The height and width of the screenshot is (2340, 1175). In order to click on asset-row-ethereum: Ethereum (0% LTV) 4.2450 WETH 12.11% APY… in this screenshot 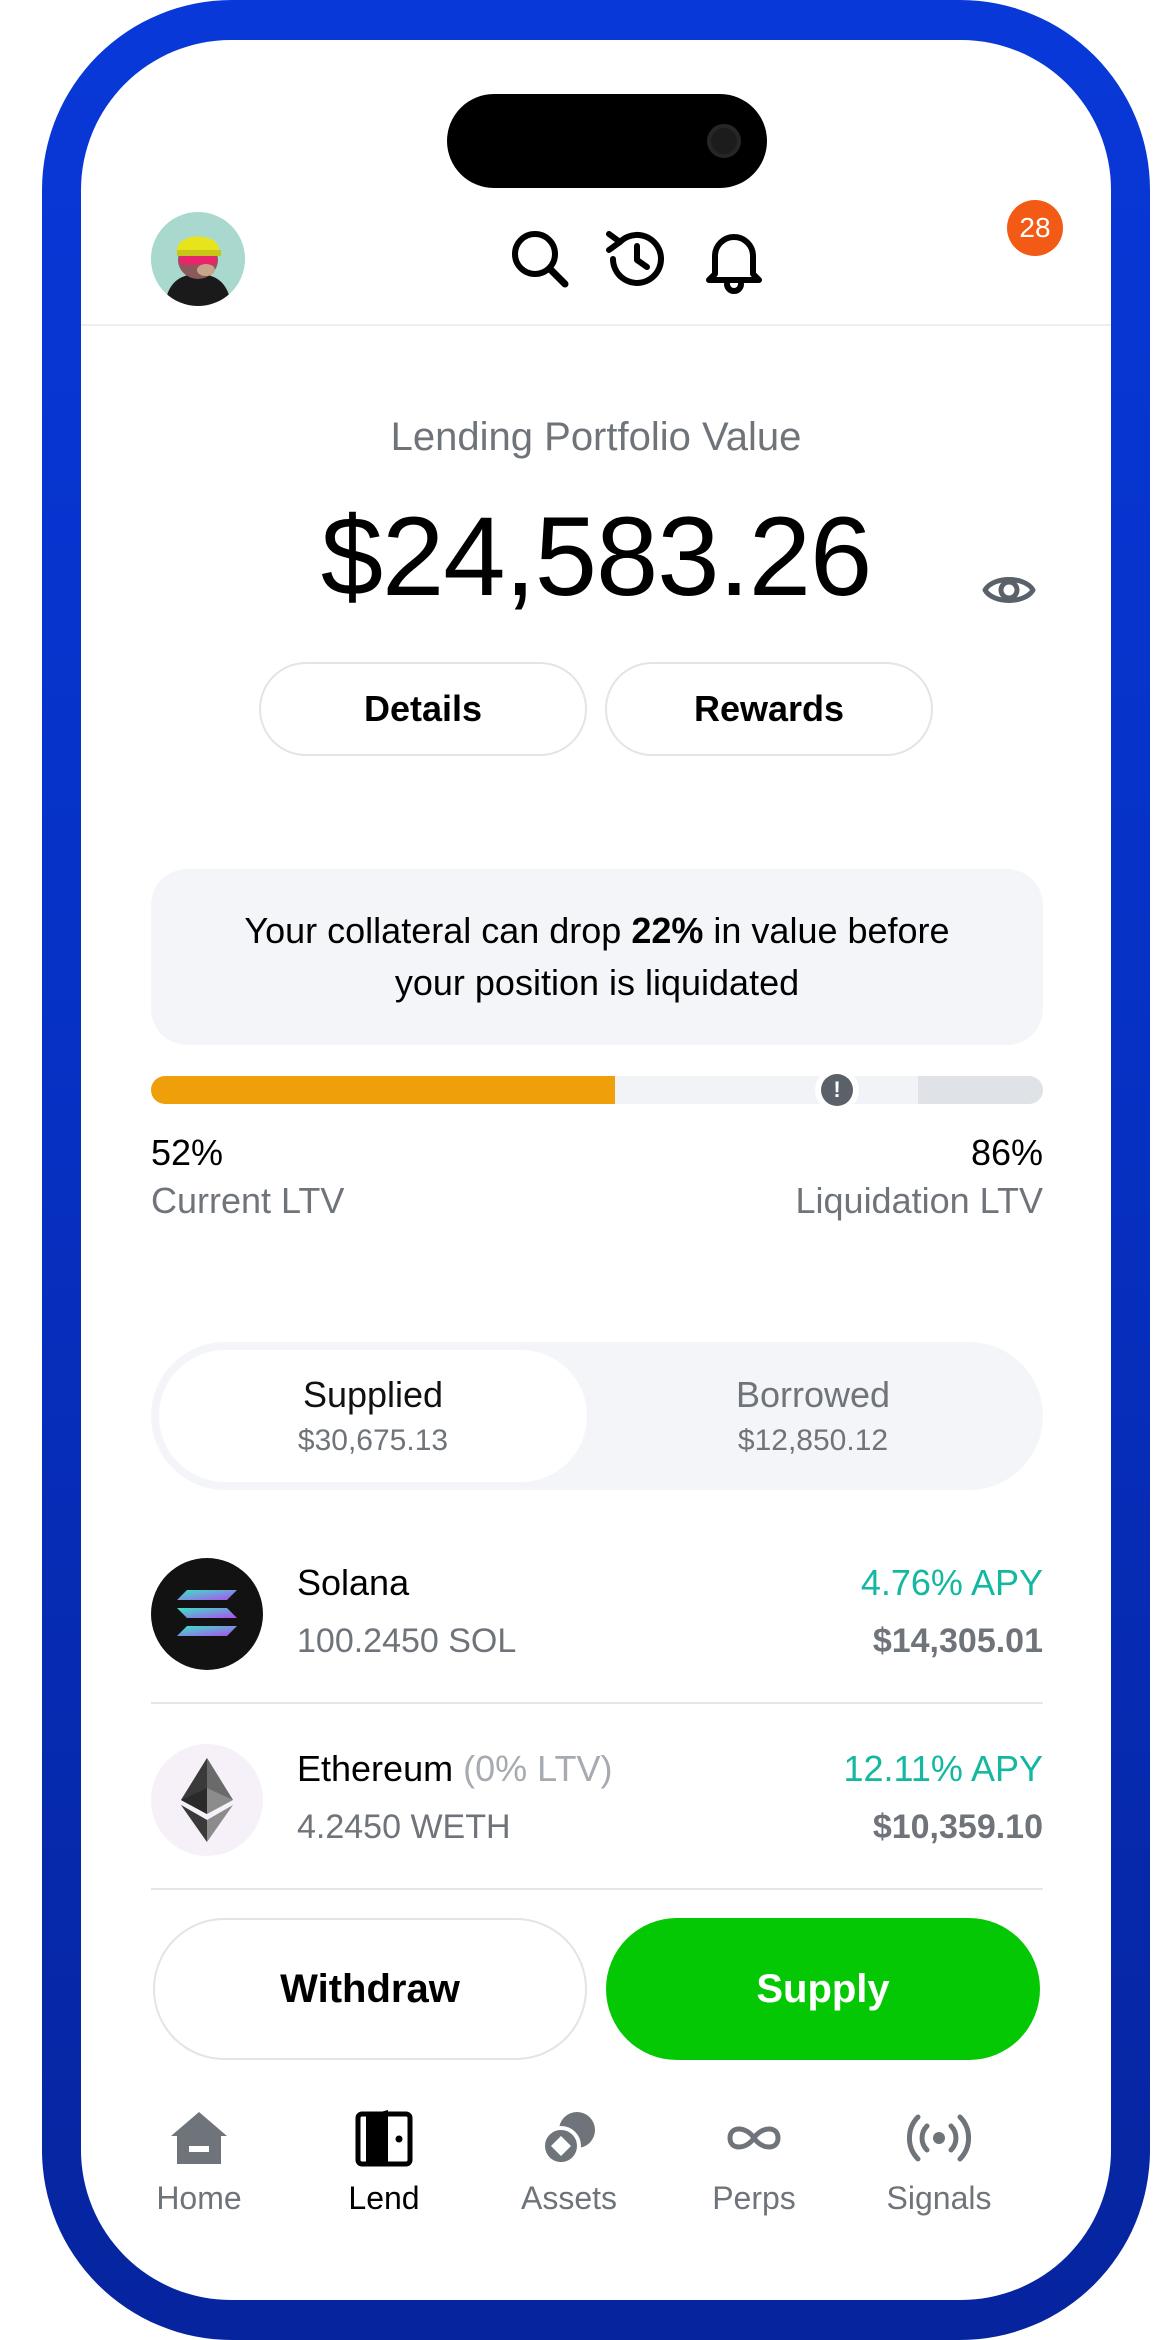, I will do `click(597, 1797)`.